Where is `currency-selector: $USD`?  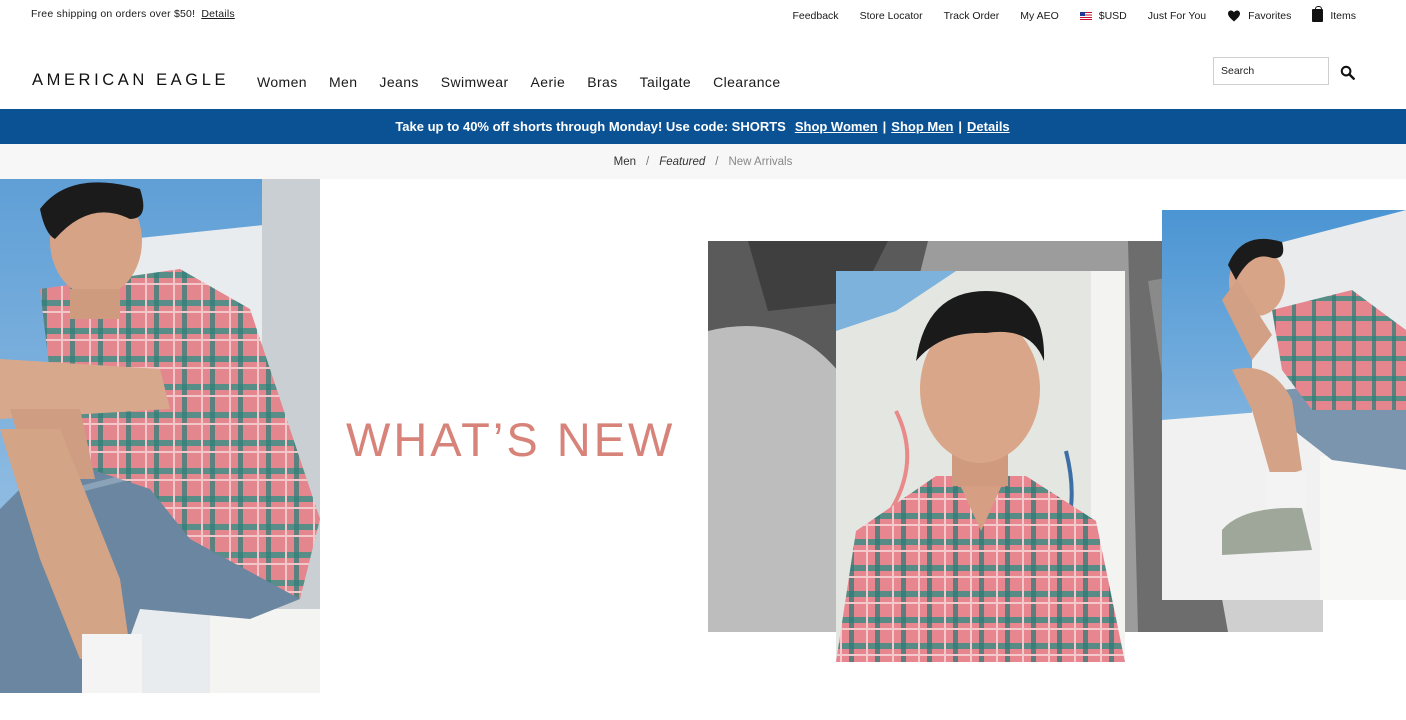
currency-selector: $USD is located at coordinates (1103, 15).